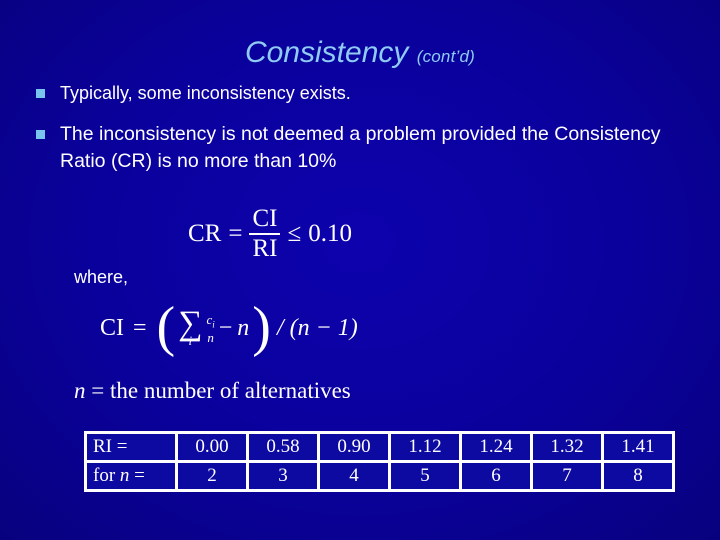  What do you see at coordinates (140, 327) in the screenshot?
I see `equation-ci-equals: =` at bounding box center [140, 327].